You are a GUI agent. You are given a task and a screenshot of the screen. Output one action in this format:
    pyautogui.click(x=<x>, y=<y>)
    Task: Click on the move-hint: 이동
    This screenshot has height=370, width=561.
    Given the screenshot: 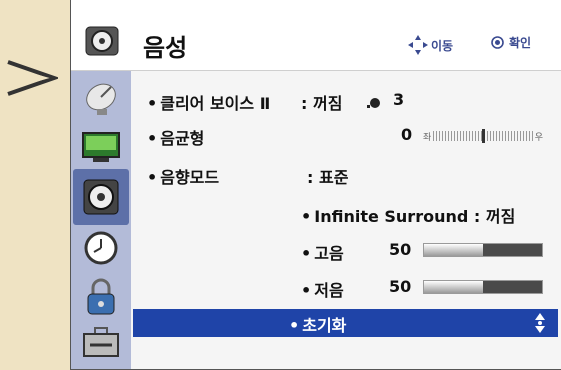 What is the action you would take?
    pyautogui.click(x=430, y=45)
    